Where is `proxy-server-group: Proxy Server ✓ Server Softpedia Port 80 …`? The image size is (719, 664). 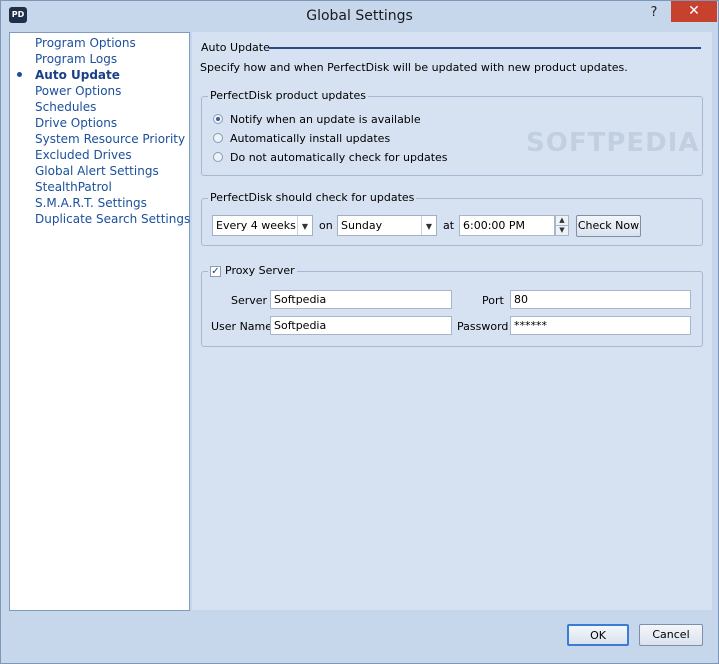
proxy-server-group: Proxy Server ✓ Server Softpedia Port 80 … is located at coordinates (452, 305).